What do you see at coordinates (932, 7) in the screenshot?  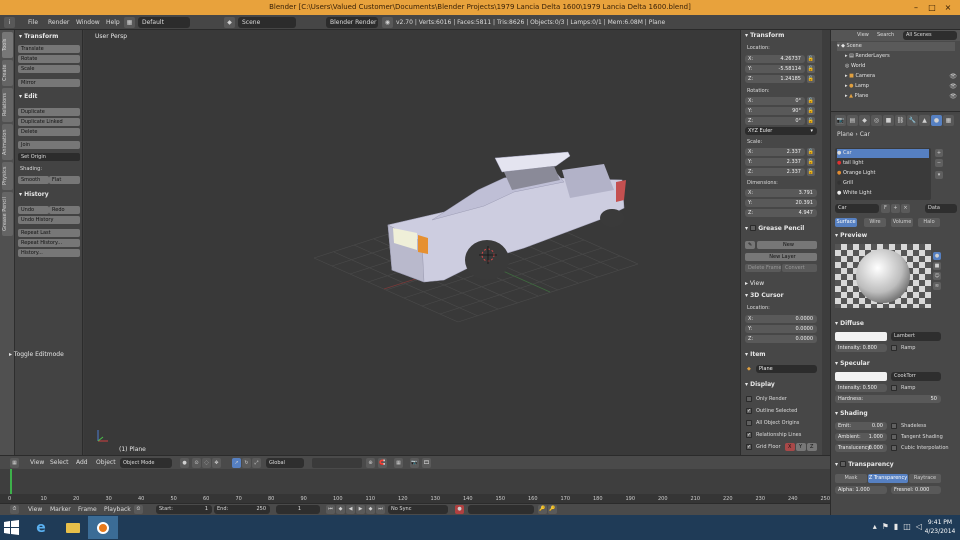 I see `maximize-button: □` at bounding box center [932, 7].